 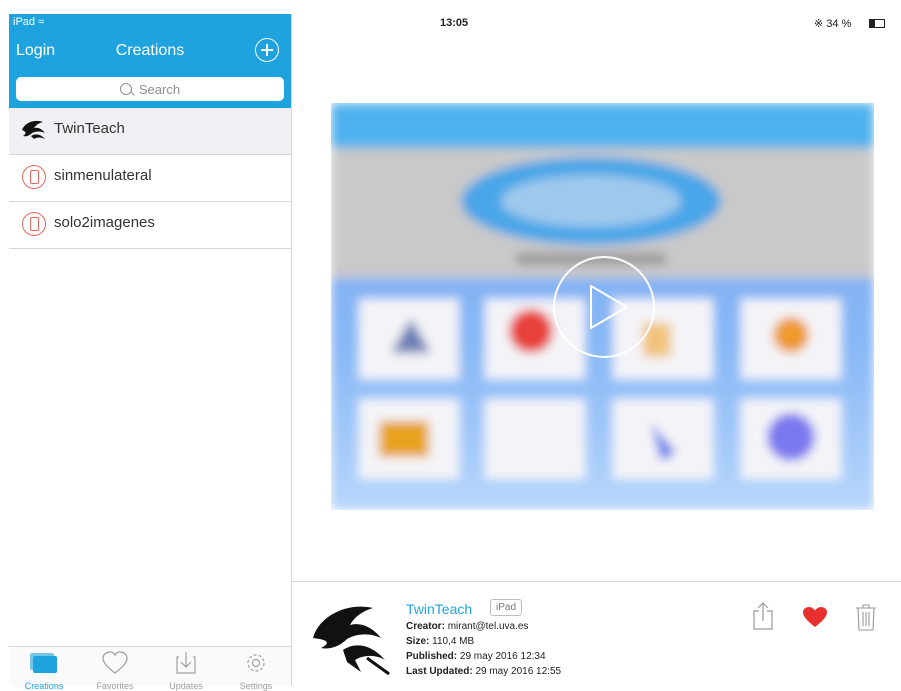 I want to click on tab-creations: Creations, so click(x=44, y=670).